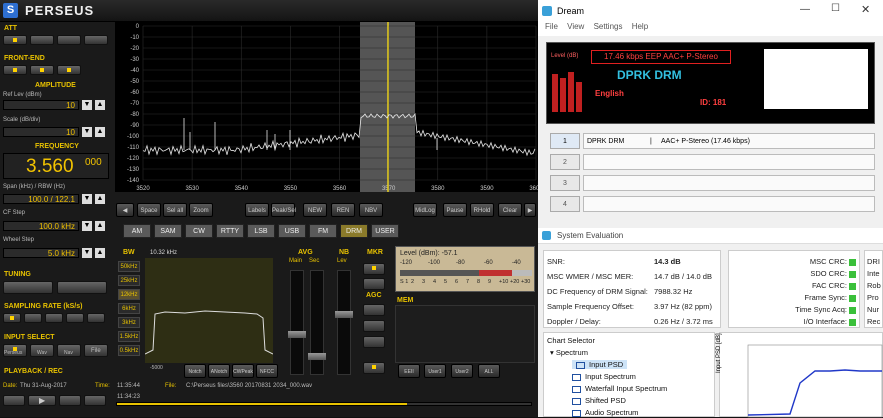 This screenshot has height=418, width=883. I want to click on strip-button-space: Space, so click(149, 210).